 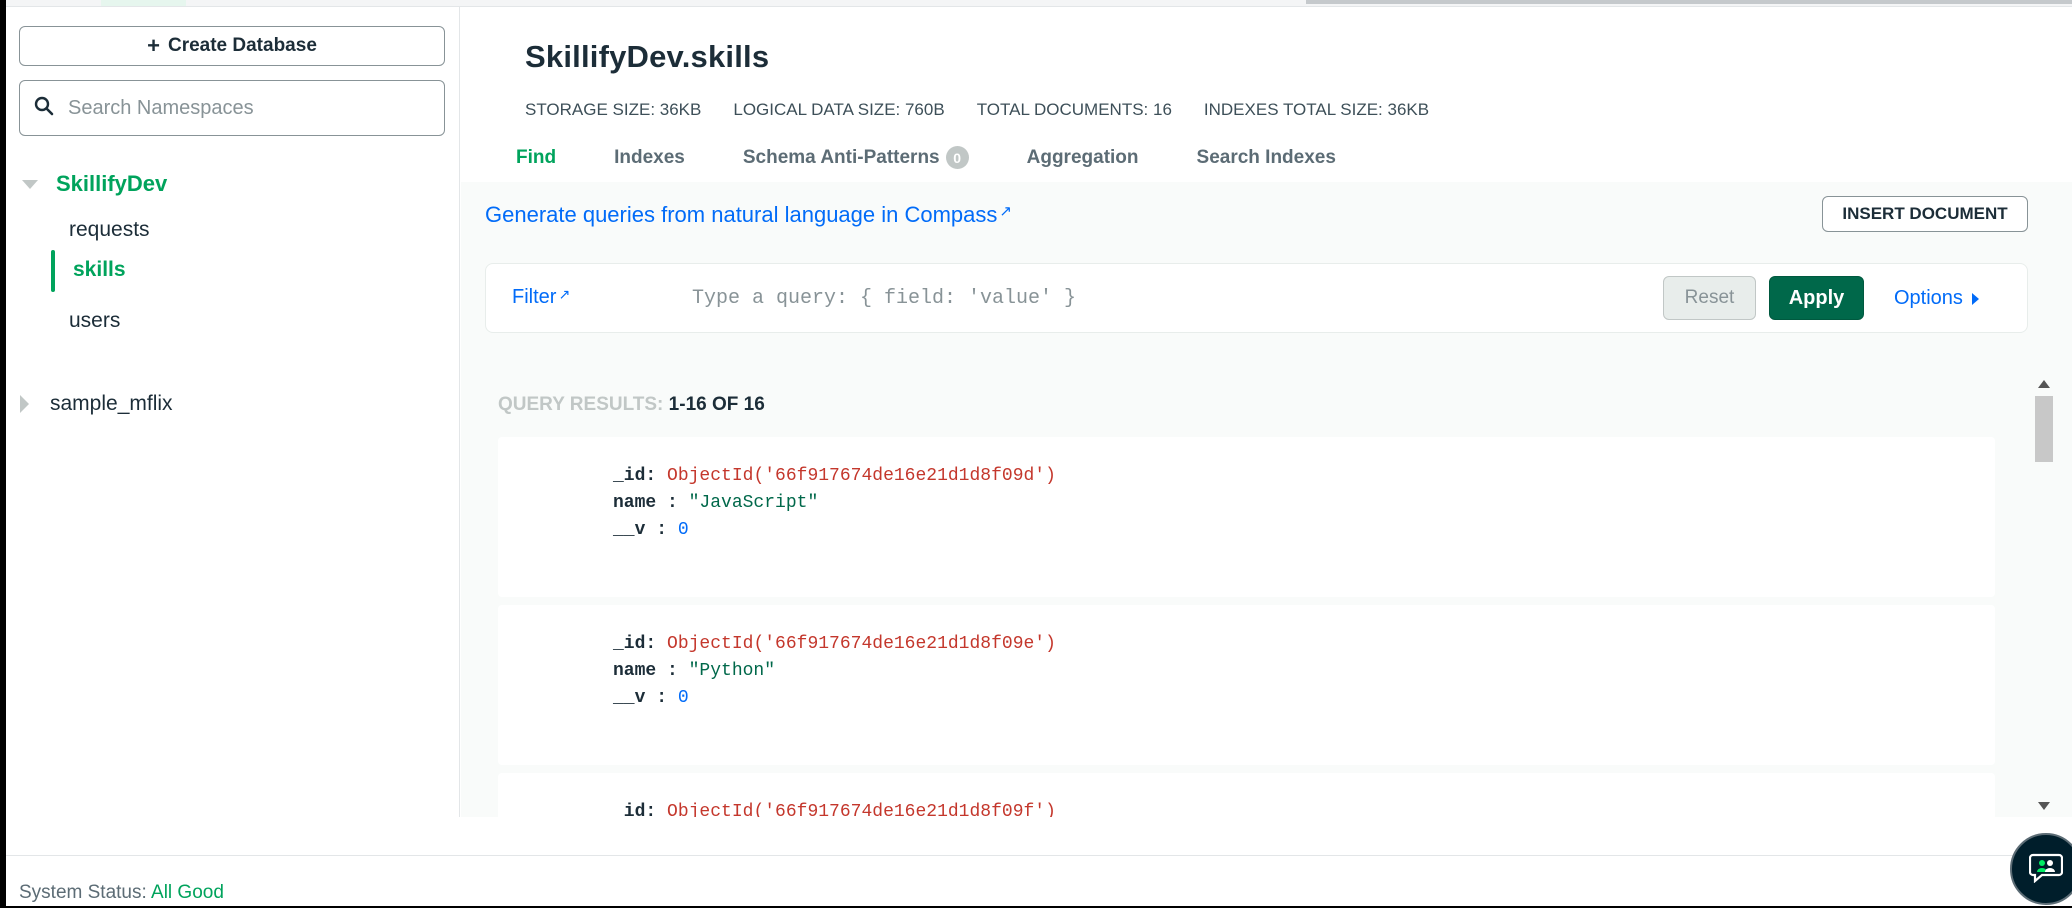 What do you see at coordinates (753, 503) in the screenshot?
I see `field-value: "JavaScript"` at bounding box center [753, 503].